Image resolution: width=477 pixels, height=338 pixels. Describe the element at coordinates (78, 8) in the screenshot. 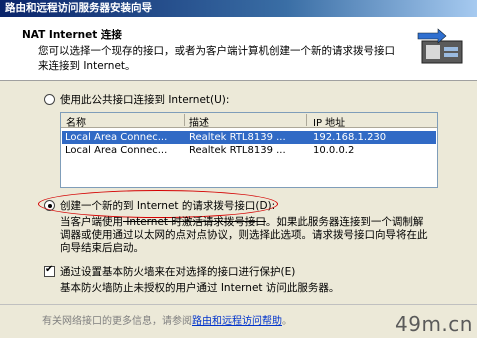

I see `window-title: 路由和远程访问服务器安装向导` at that location.